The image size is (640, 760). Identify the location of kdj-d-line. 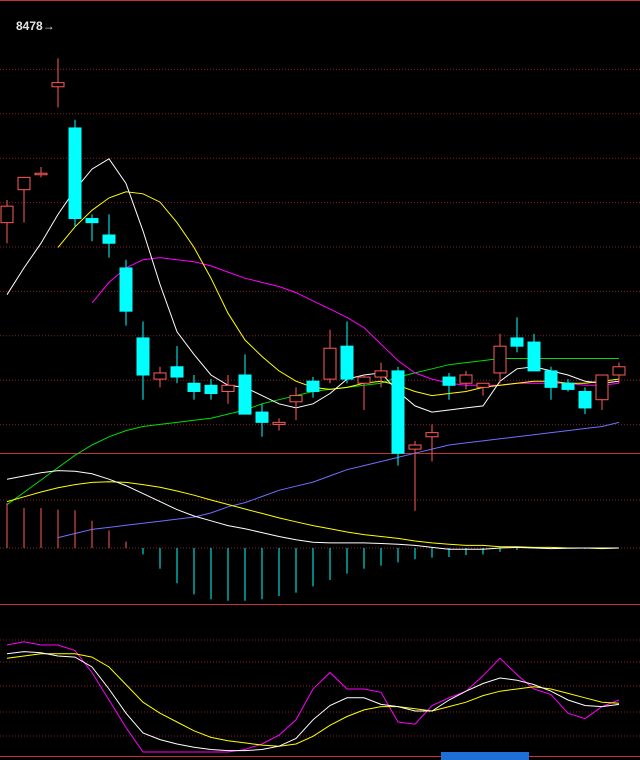
(313, 700).